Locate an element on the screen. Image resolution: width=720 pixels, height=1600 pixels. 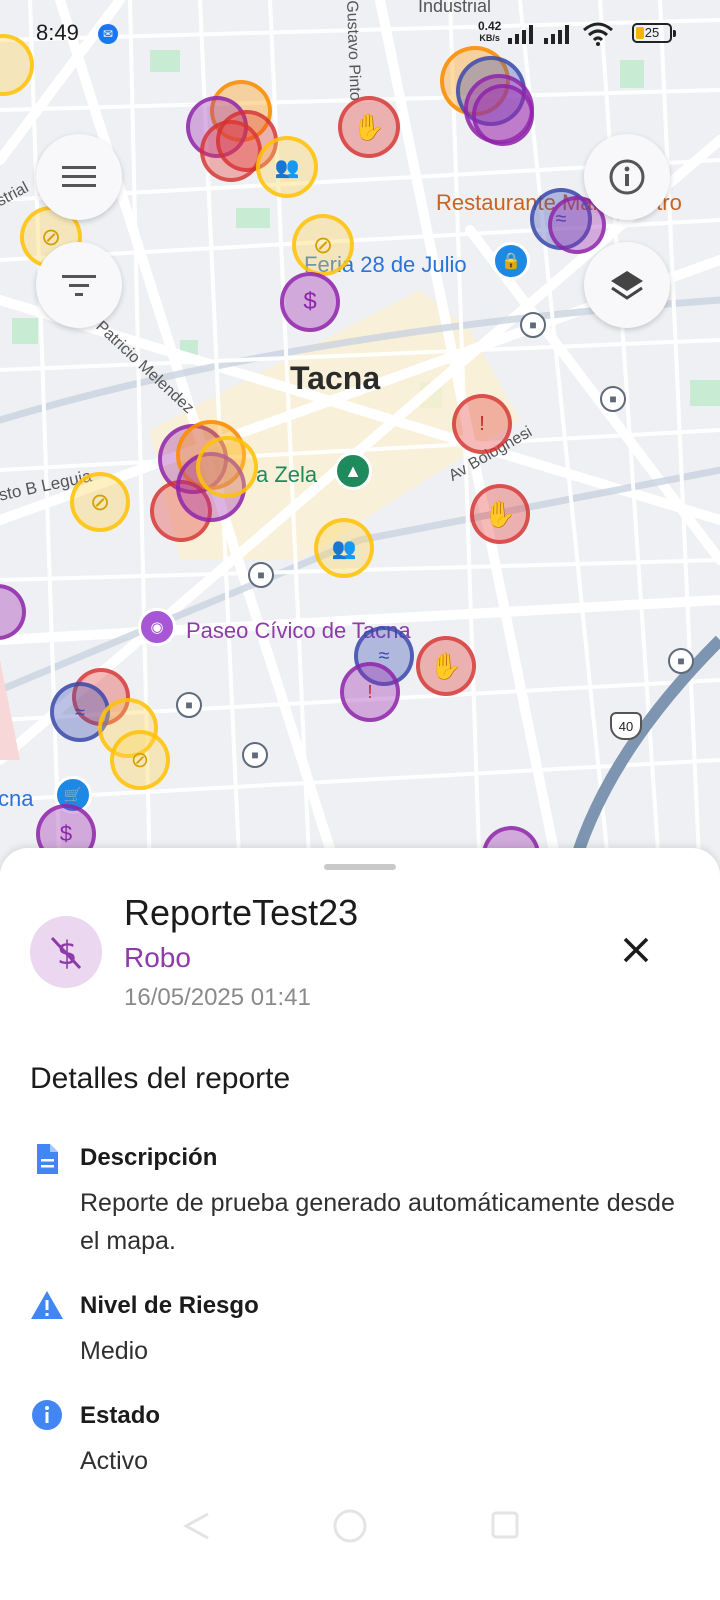
map-label-zela: a Zela is located at coordinates (287, 474).